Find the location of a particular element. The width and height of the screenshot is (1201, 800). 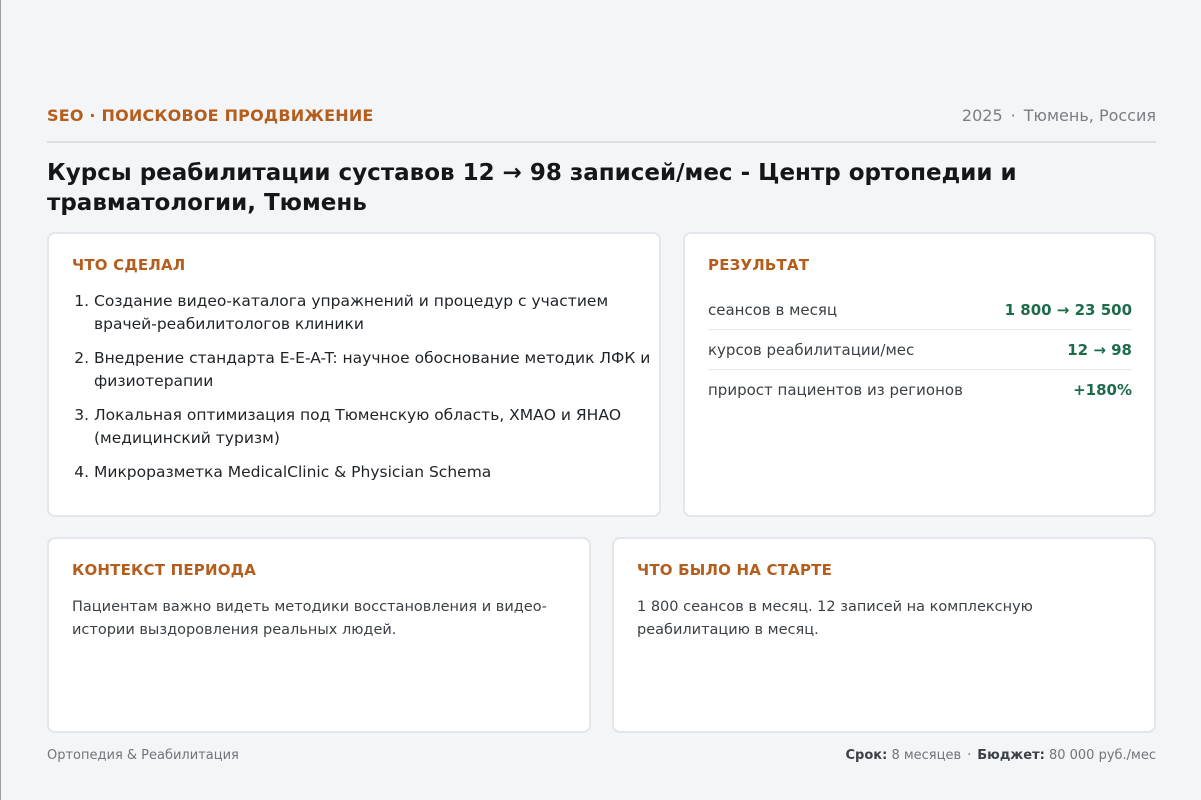

budget-value: 80 000 руб./мес is located at coordinates (1102, 755).